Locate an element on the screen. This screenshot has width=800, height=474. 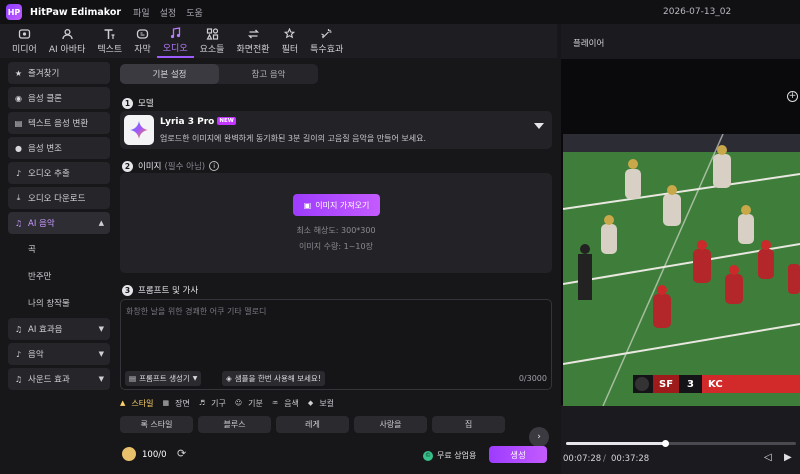
optional-note: (필수 아님) is located at coordinates (185, 167).